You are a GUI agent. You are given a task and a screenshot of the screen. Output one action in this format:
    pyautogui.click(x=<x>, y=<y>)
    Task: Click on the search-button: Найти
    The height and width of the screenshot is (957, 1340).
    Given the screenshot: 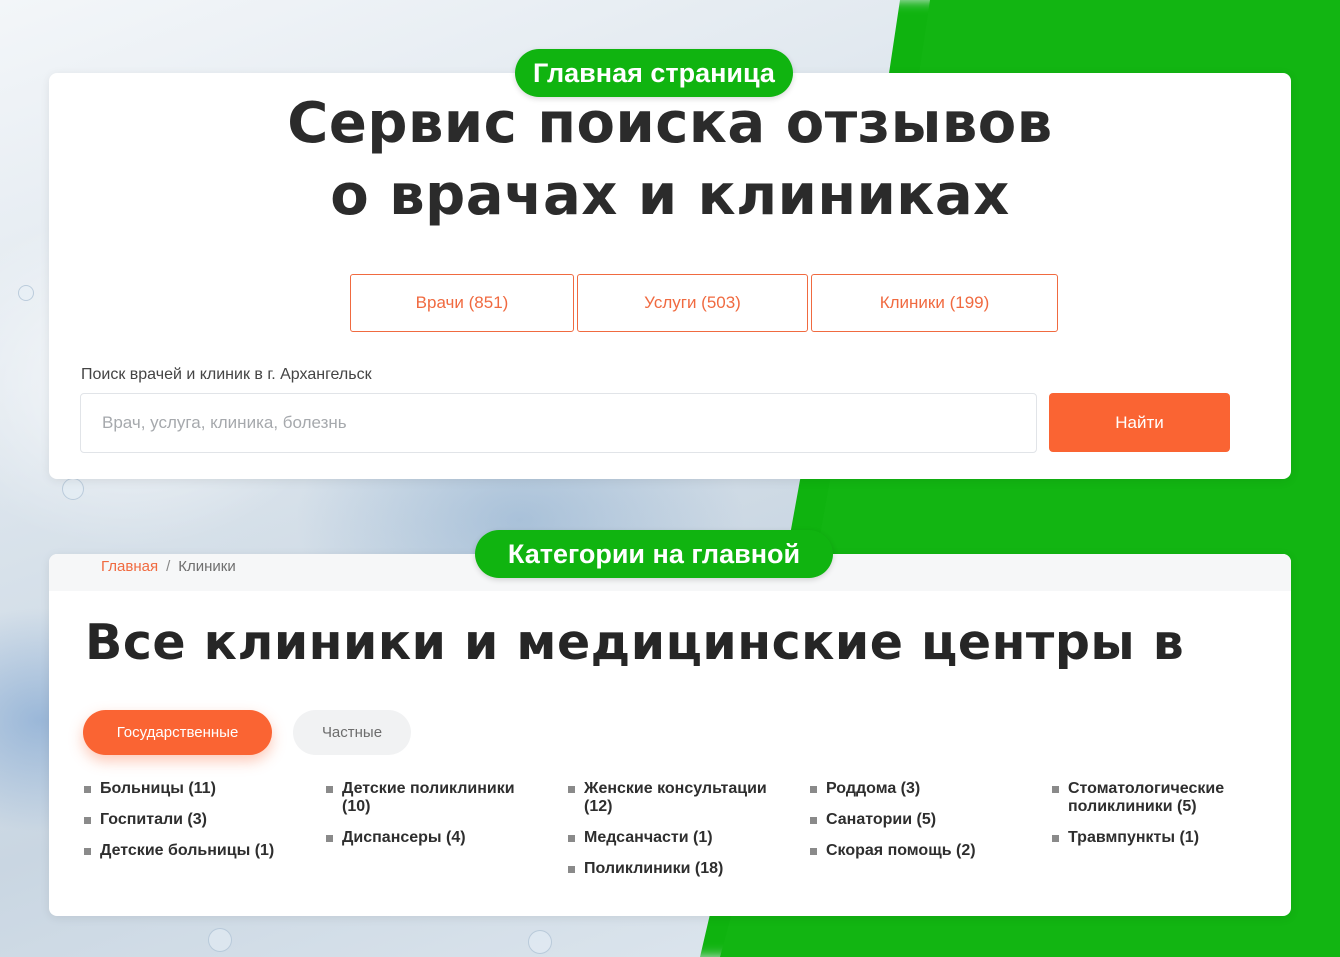 What is the action you would take?
    pyautogui.click(x=1139, y=422)
    